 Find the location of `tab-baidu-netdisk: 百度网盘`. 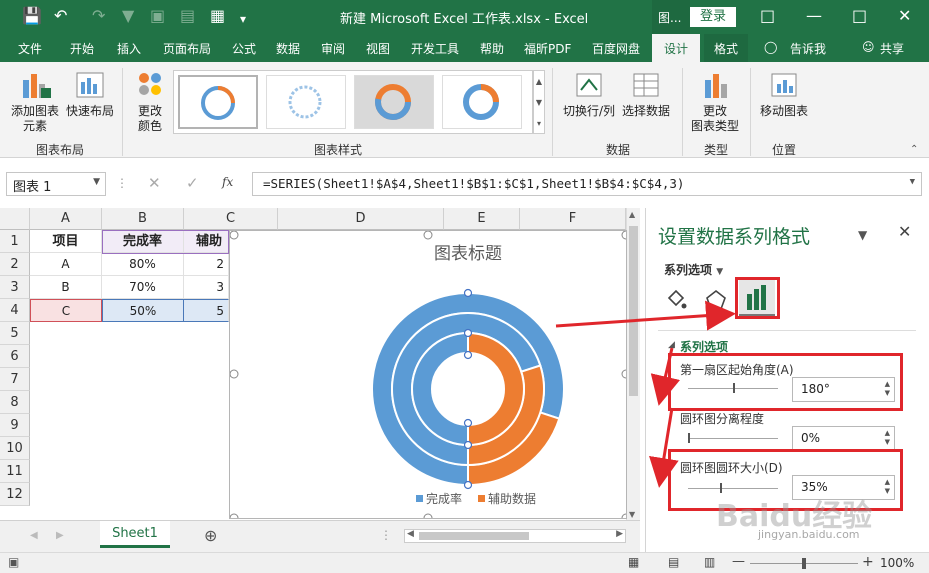

tab-baidu-netdisk: 百度网盘 is located at coordinates (616, 48).